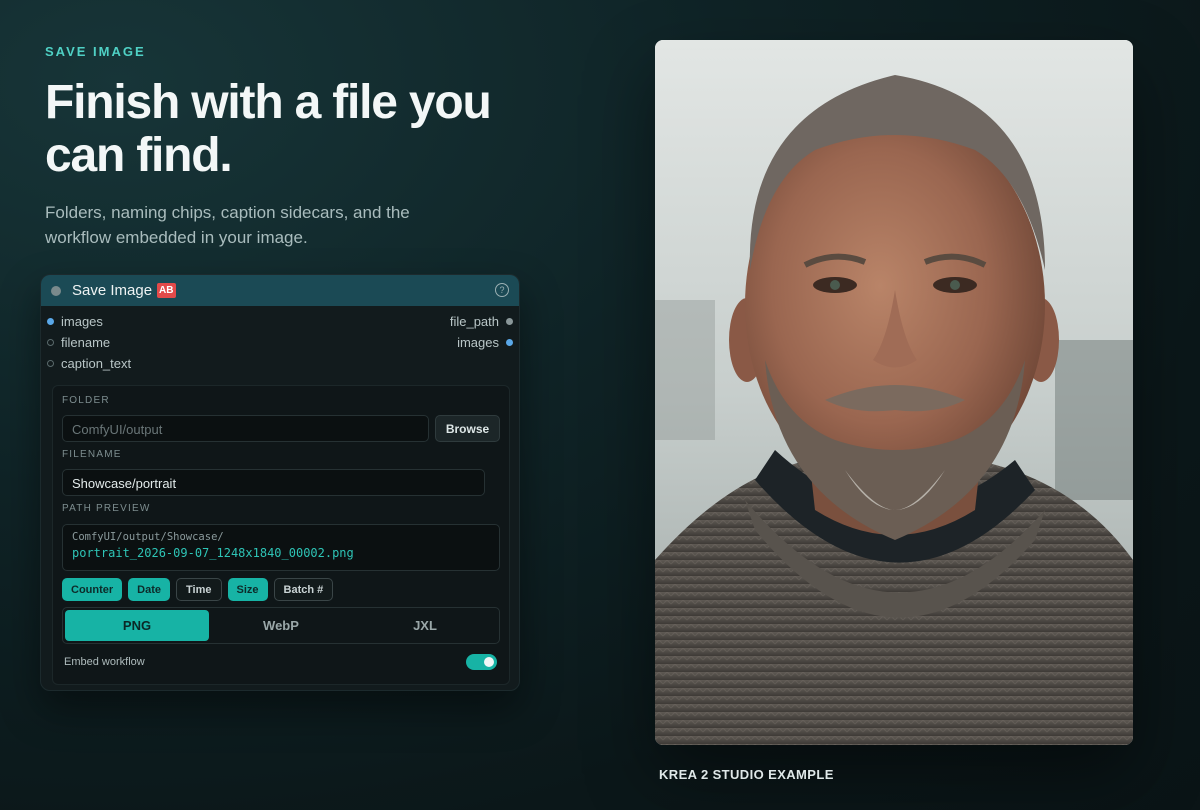 This screenshot has height=810, width=1200. Describe the element at coordinates (50, 321) in the screenshot. I see `input-connected-dot-icon` at that location.